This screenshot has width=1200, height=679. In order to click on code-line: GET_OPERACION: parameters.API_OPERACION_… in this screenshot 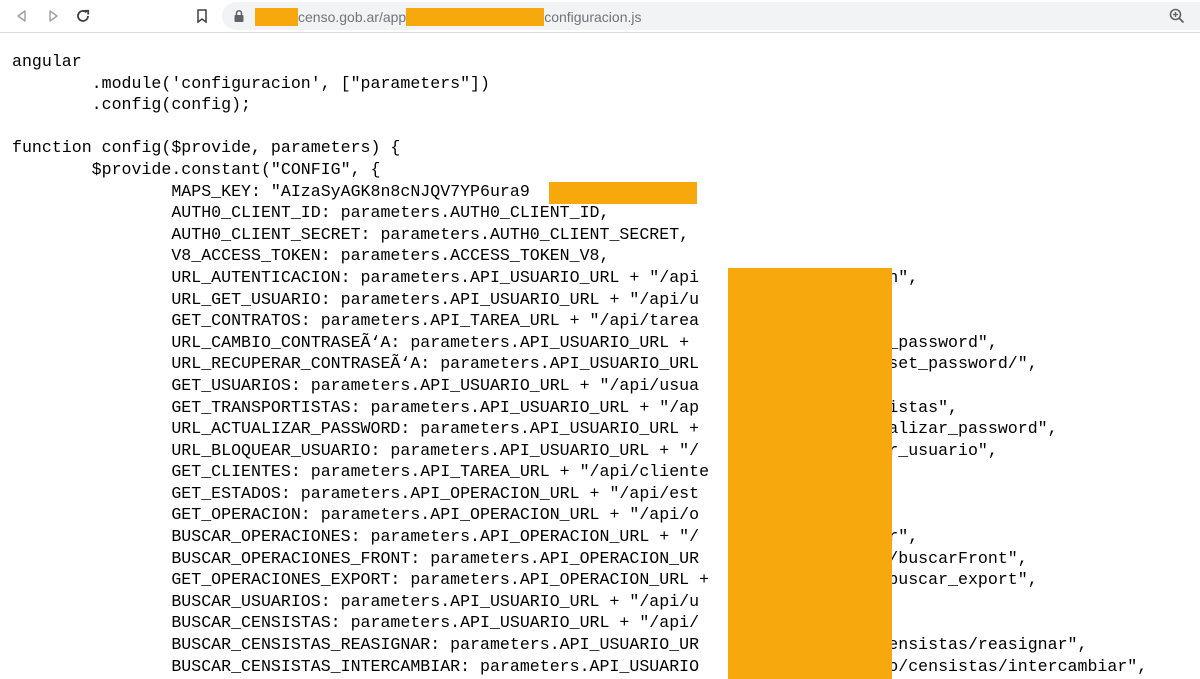, I will do `click(356, 515)`.